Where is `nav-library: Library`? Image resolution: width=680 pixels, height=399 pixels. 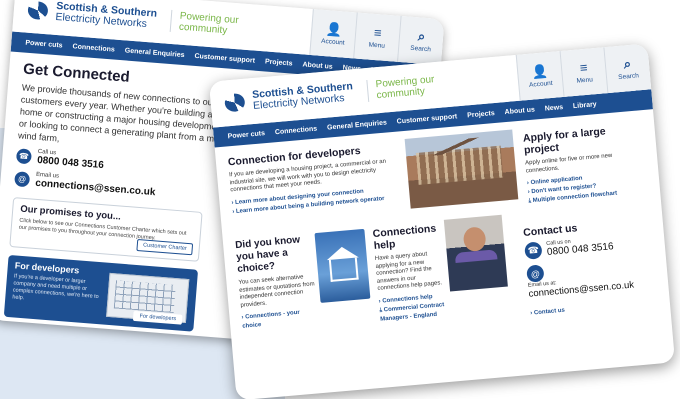
nav-library: Library is located at coordinates (585, 105).